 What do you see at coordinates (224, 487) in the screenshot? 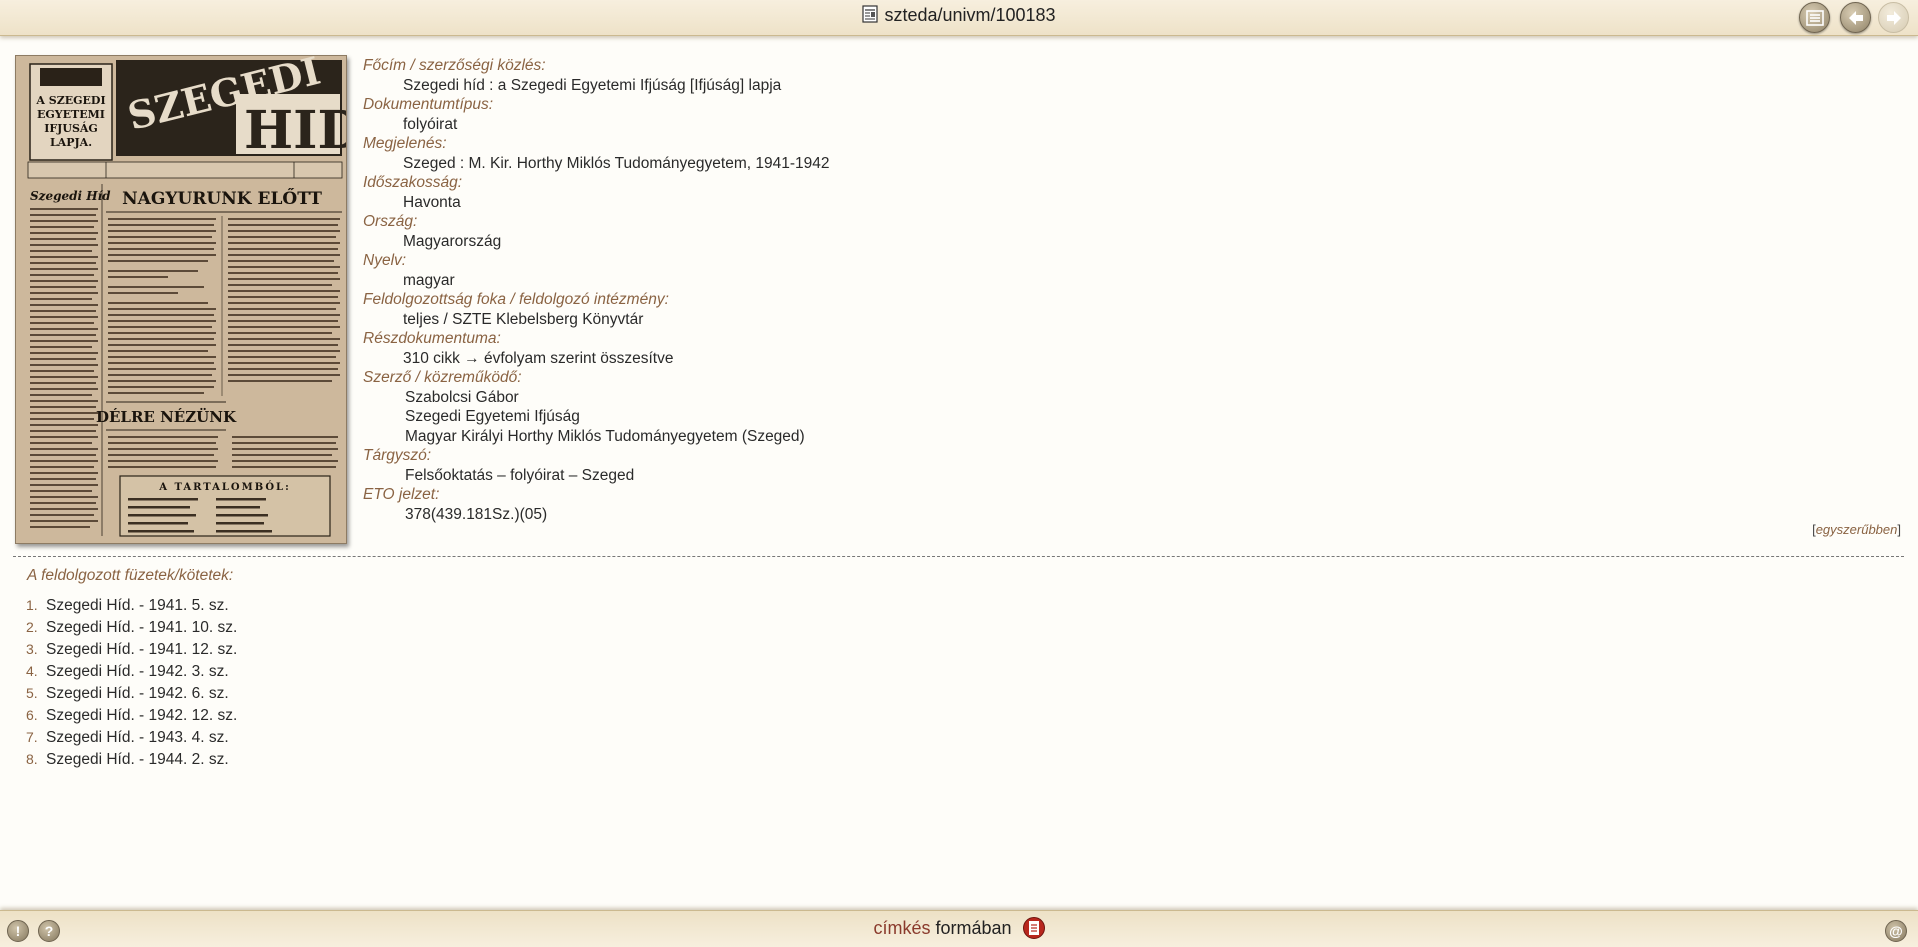
I see `contents-head: A TARTALOMBÓL:` at bounding box center [224, 487].